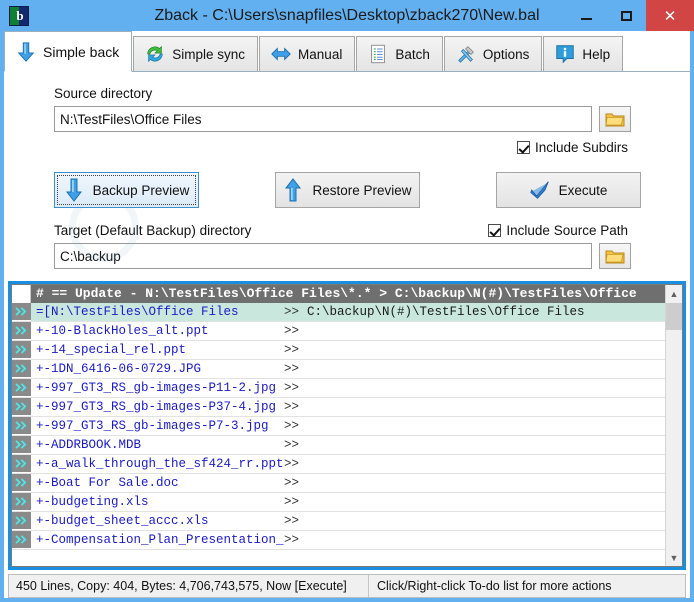 This screenshot has width=694, height=602. I want to click on table-row: +-997_GT3_RS_gb-images-P37-4.jpg >>, so click(338, 407).